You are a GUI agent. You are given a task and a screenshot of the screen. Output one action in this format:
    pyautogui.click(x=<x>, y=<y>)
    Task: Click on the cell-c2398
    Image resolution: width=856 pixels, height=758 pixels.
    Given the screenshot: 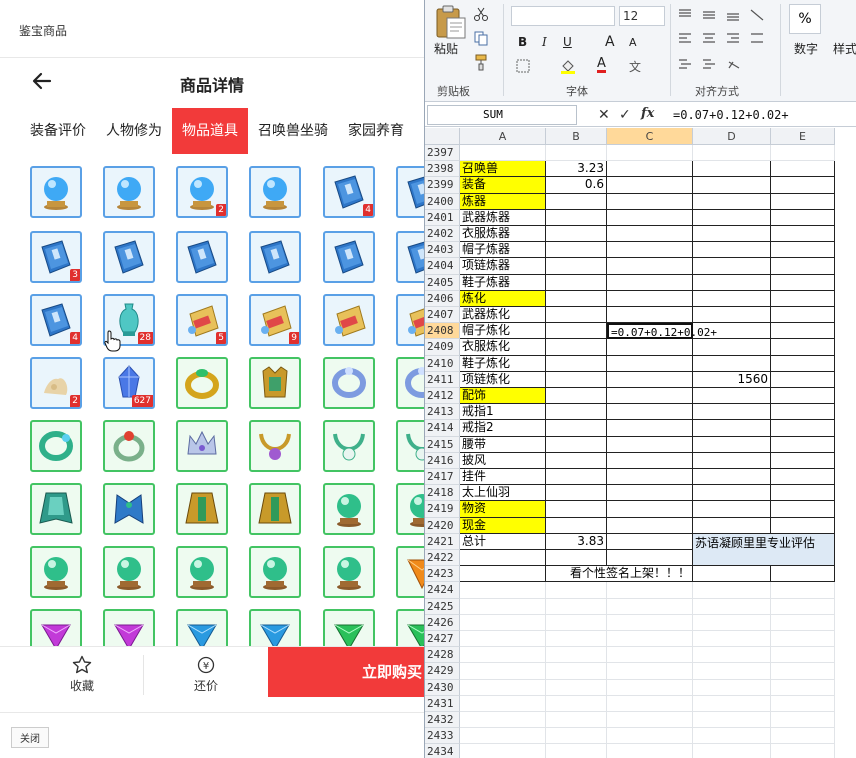 What is the action you would take?
    pyautogui.click(x=650, y=169)
    